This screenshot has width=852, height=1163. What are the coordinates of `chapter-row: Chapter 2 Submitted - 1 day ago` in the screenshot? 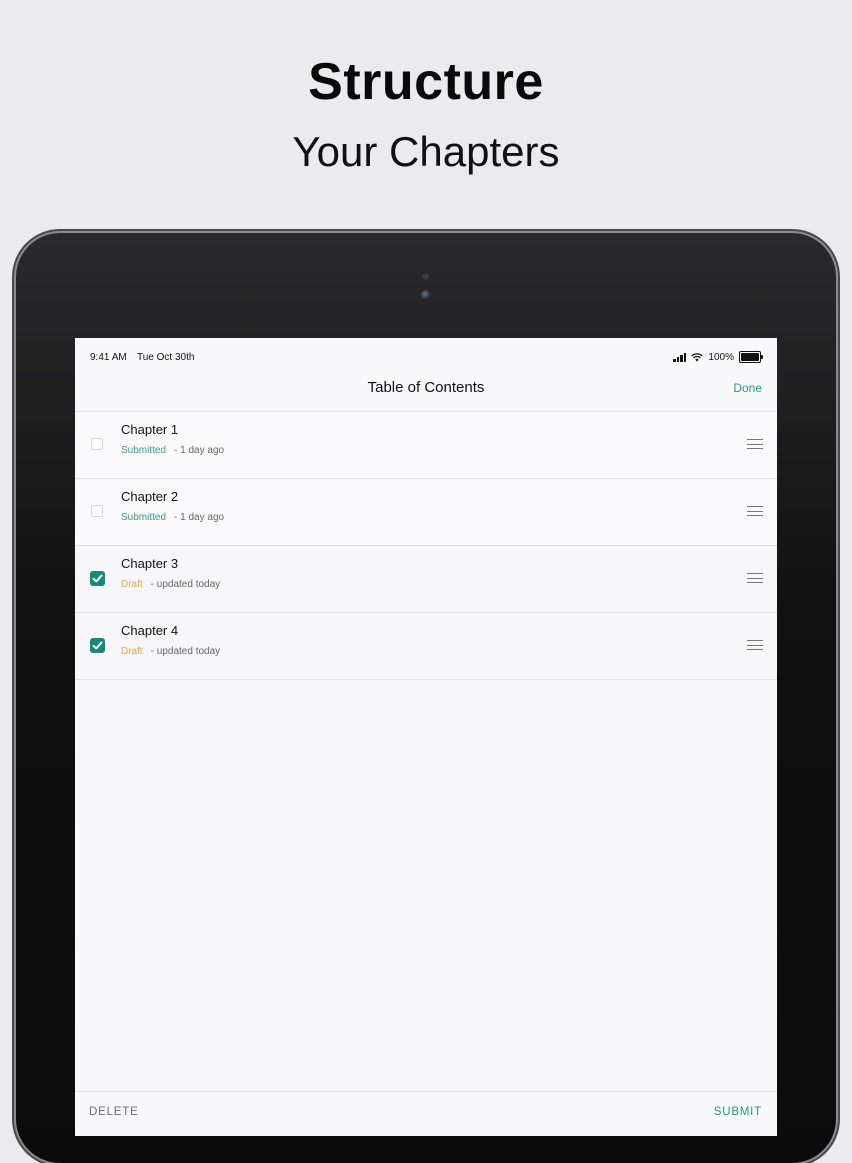 It's located at (426, 512).